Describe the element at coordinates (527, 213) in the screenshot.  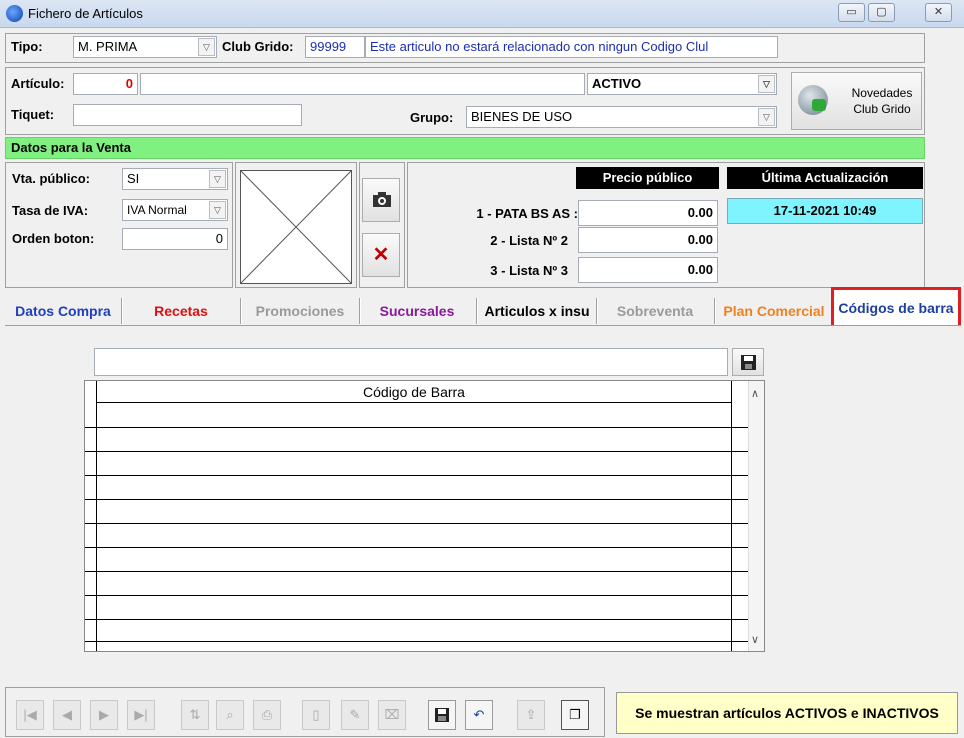
I see `lista-1-label: 1 - PATA BS AS :` at that location.